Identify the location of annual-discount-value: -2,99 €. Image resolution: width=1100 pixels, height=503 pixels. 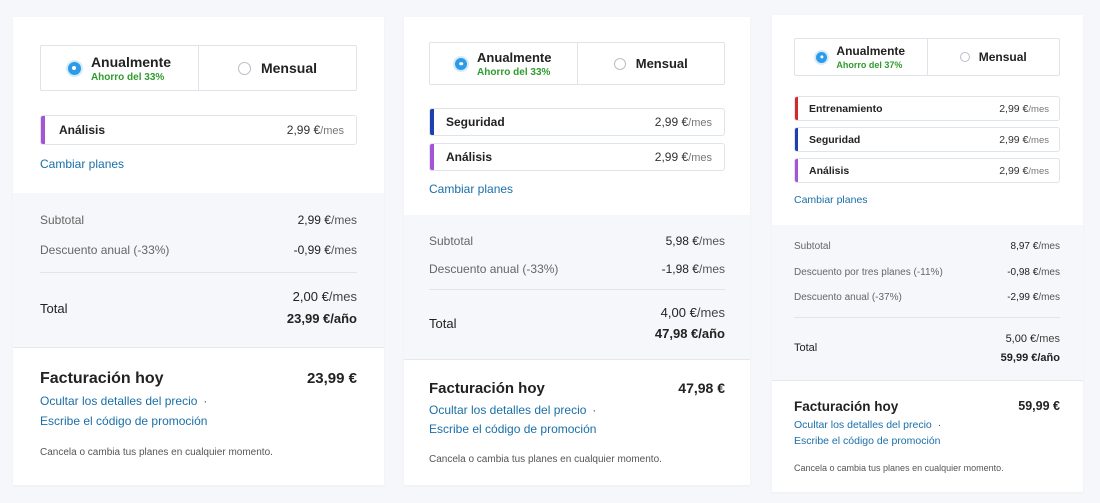
(1023, 297).